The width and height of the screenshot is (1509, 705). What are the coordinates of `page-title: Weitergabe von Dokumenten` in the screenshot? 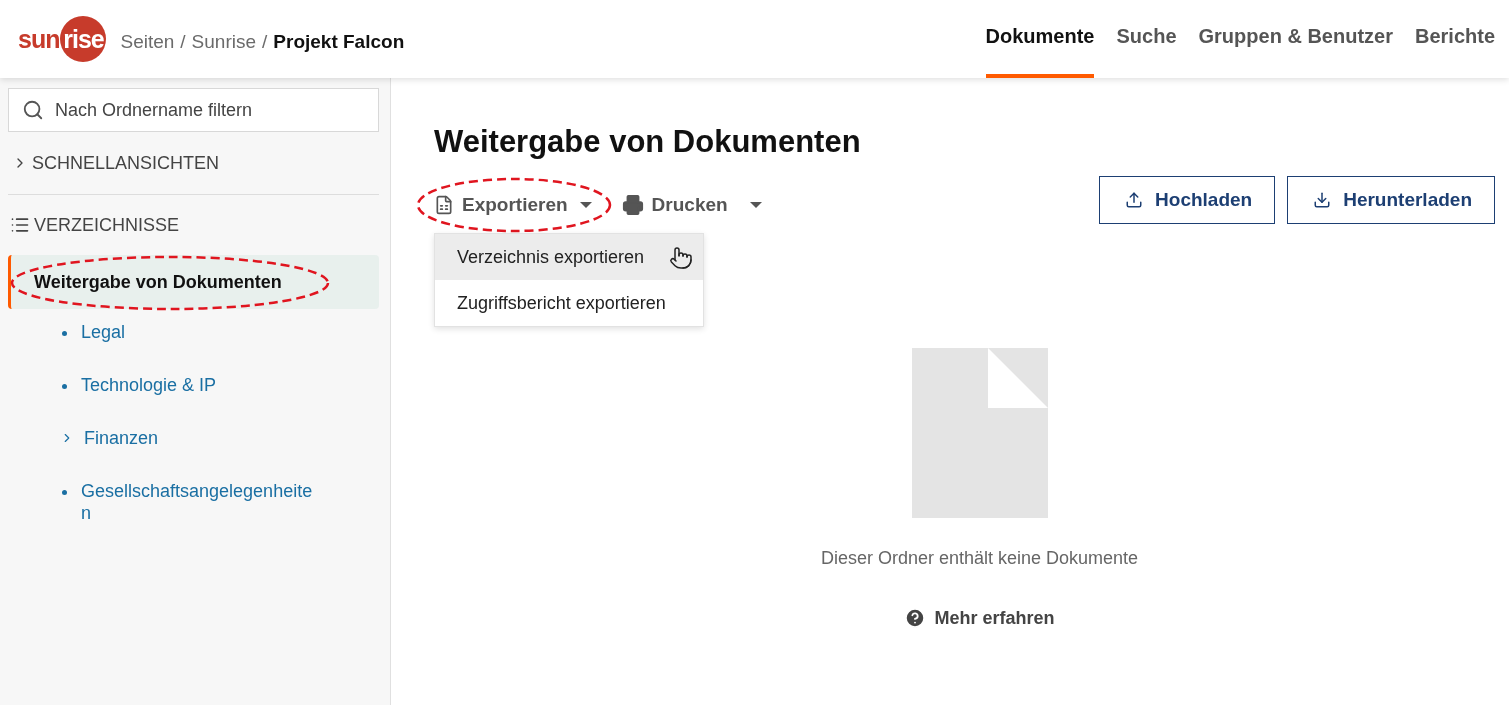 It's located at (648, 142).